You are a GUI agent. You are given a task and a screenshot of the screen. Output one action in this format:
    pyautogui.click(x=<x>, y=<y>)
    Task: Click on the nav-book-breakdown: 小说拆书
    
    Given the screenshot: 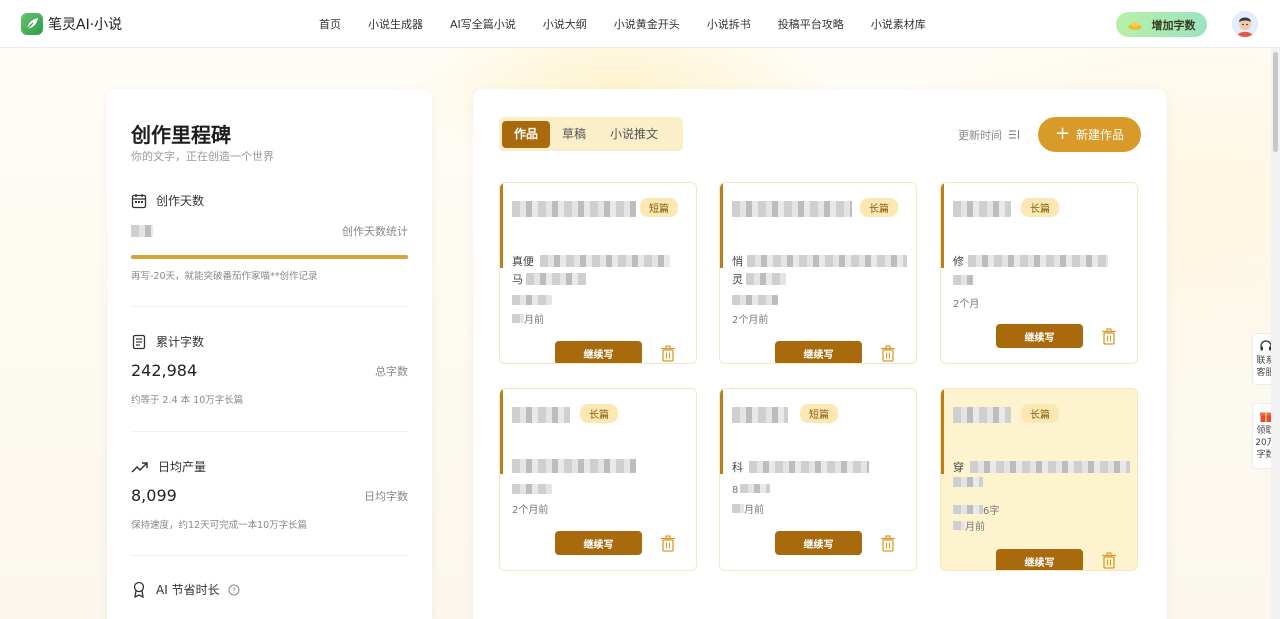 What is the action you would take?
    pyautogui.click(x=729, y=24)
    